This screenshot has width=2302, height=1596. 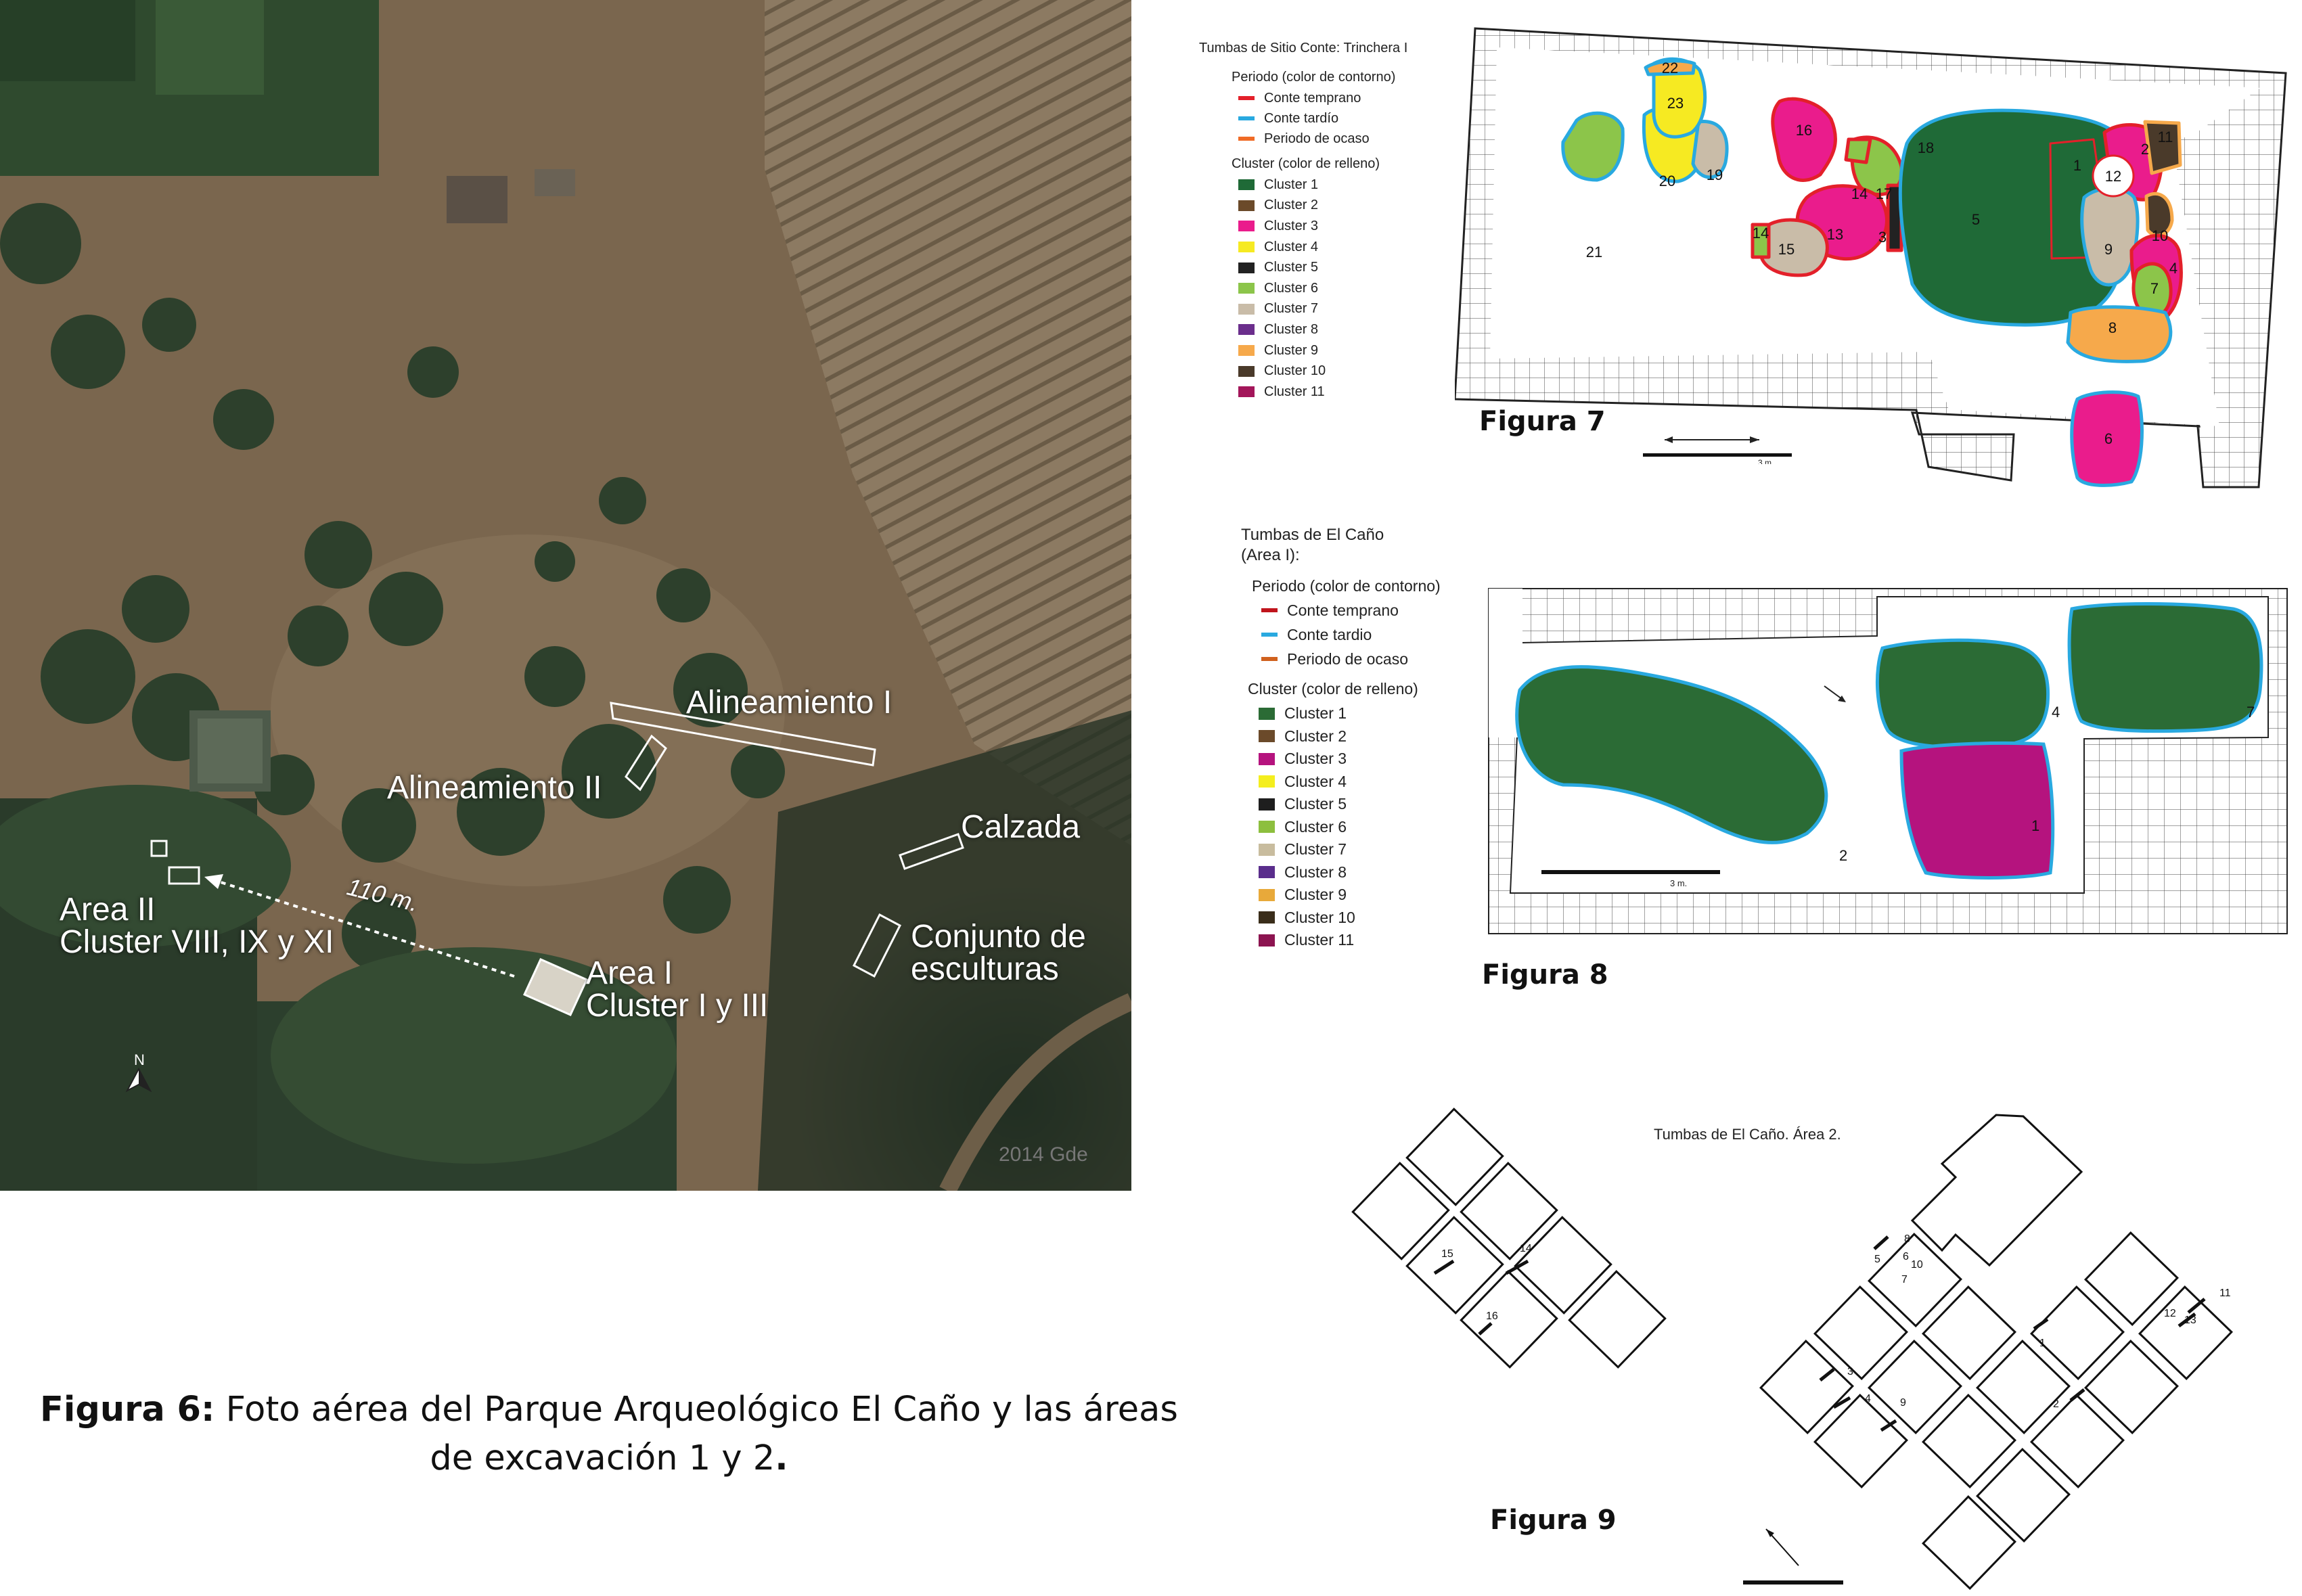 I want to click on tomb-14a, so click(x=1858, y=150).